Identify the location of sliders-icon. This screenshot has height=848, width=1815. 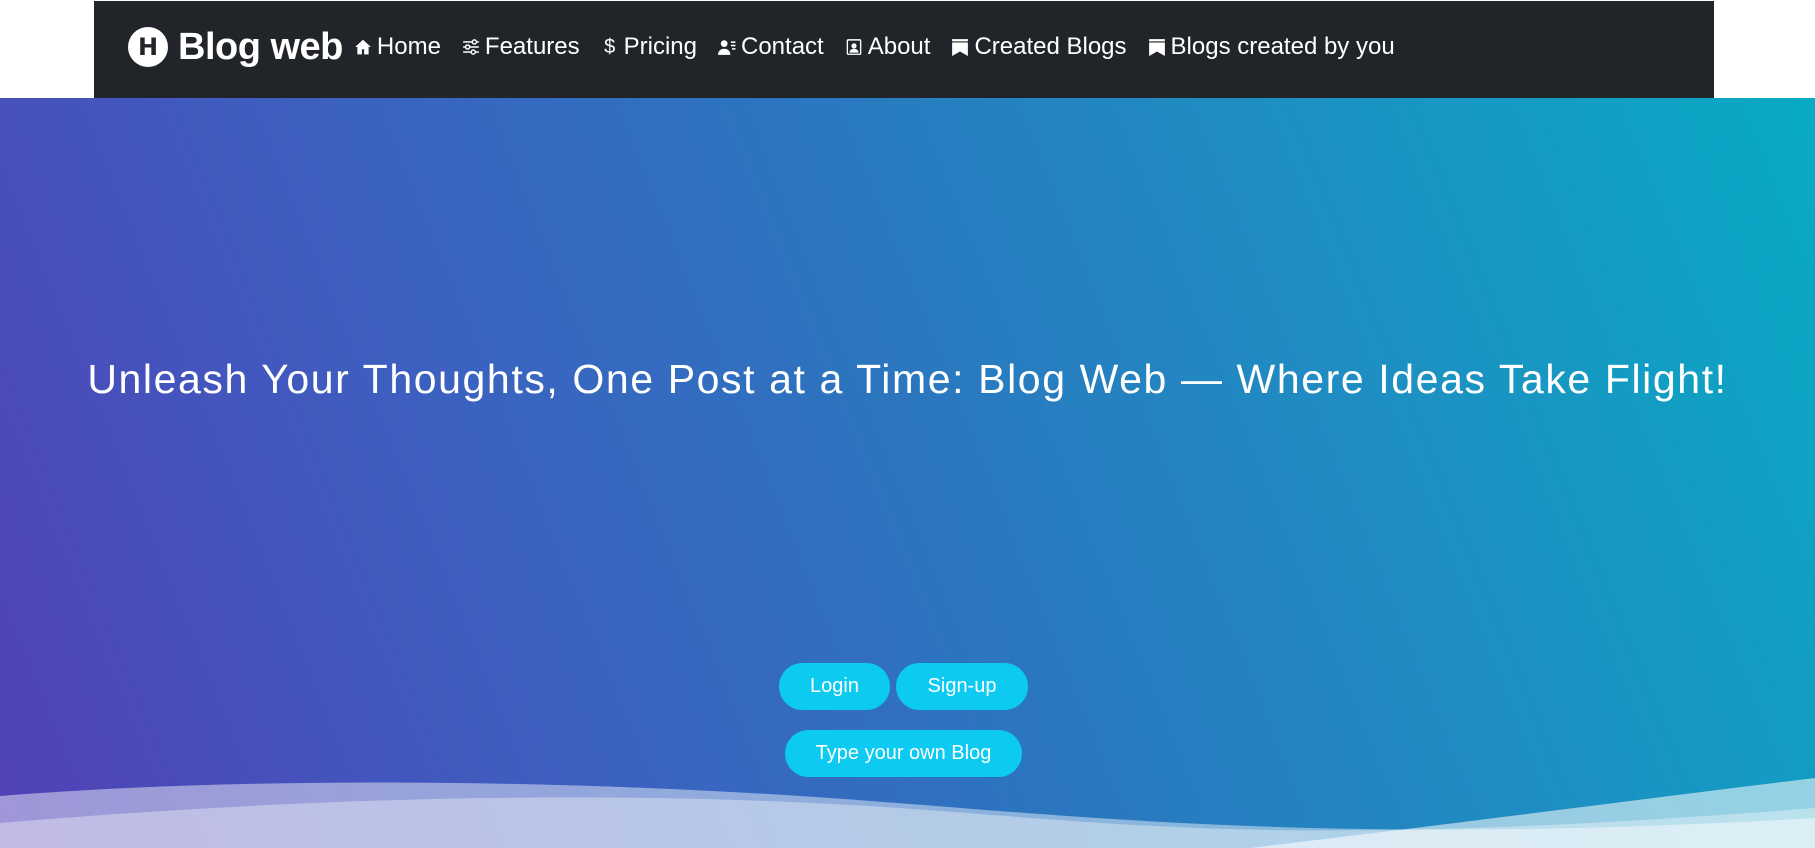
(471, 47).